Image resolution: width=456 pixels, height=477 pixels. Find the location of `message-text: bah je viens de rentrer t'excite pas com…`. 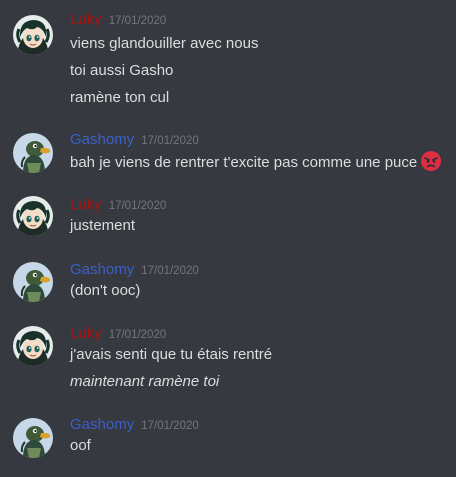

message-text: bah je viens de rentrer t'excite pas com… is located at coordinates (256, 161).